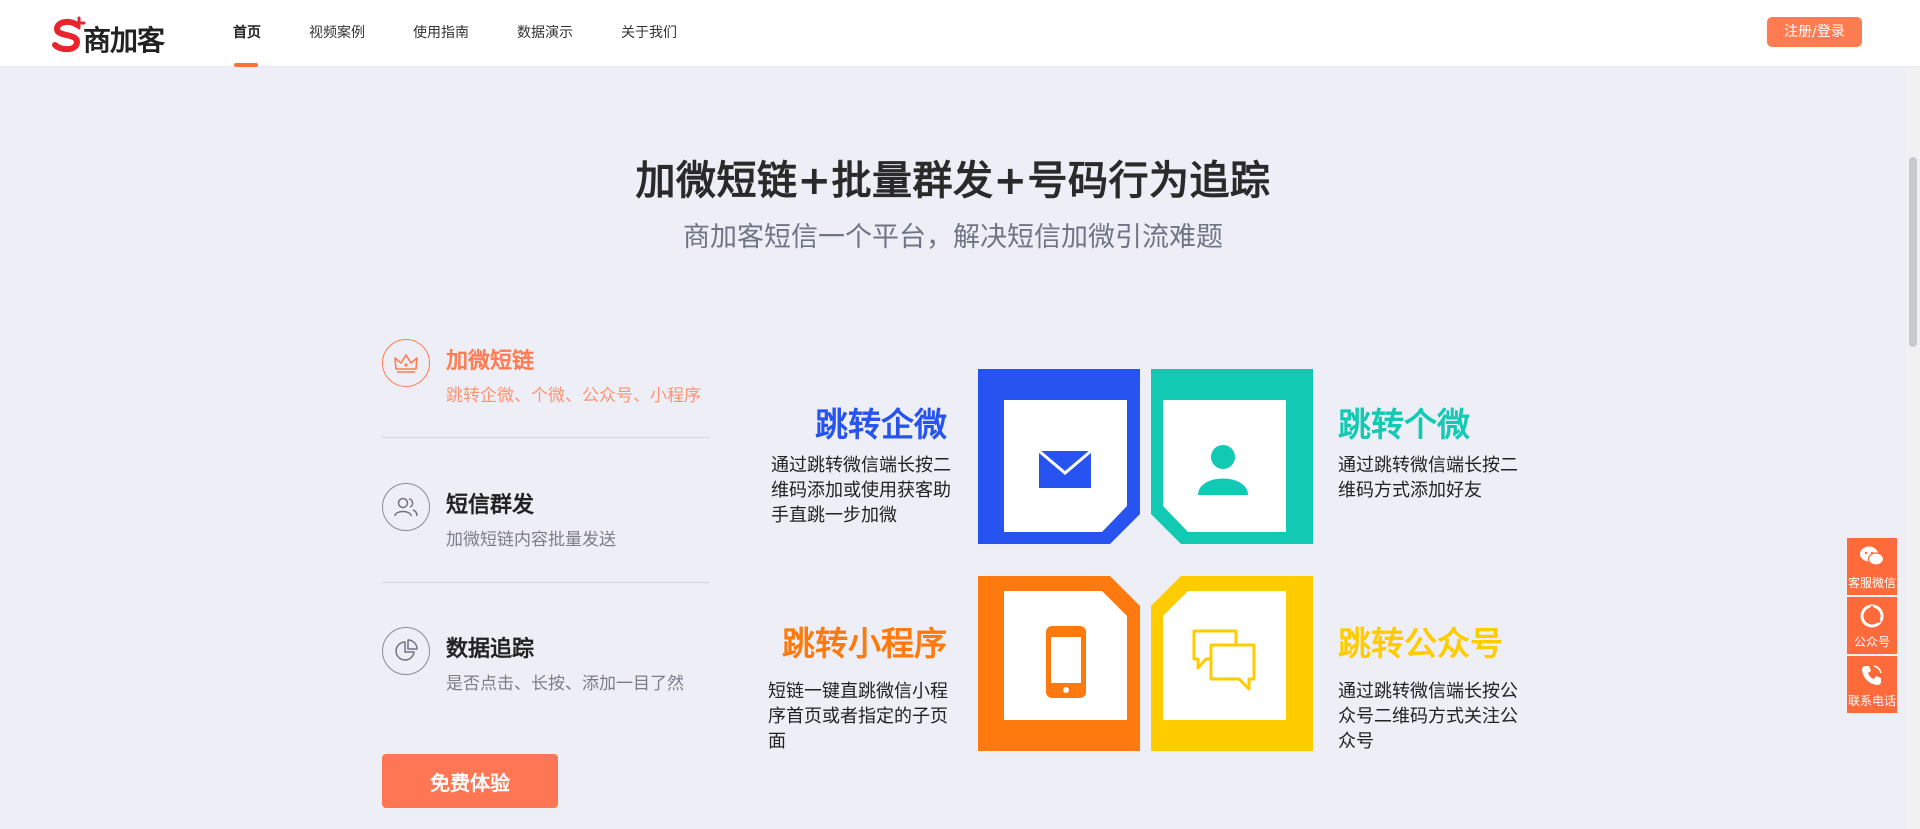 The width and height of the screenshot is (1920, 829). What do you see at coordinates (490, 361) in the screenshot?
I see `feature-title: 加微短链` at bounding box center [490, 361].